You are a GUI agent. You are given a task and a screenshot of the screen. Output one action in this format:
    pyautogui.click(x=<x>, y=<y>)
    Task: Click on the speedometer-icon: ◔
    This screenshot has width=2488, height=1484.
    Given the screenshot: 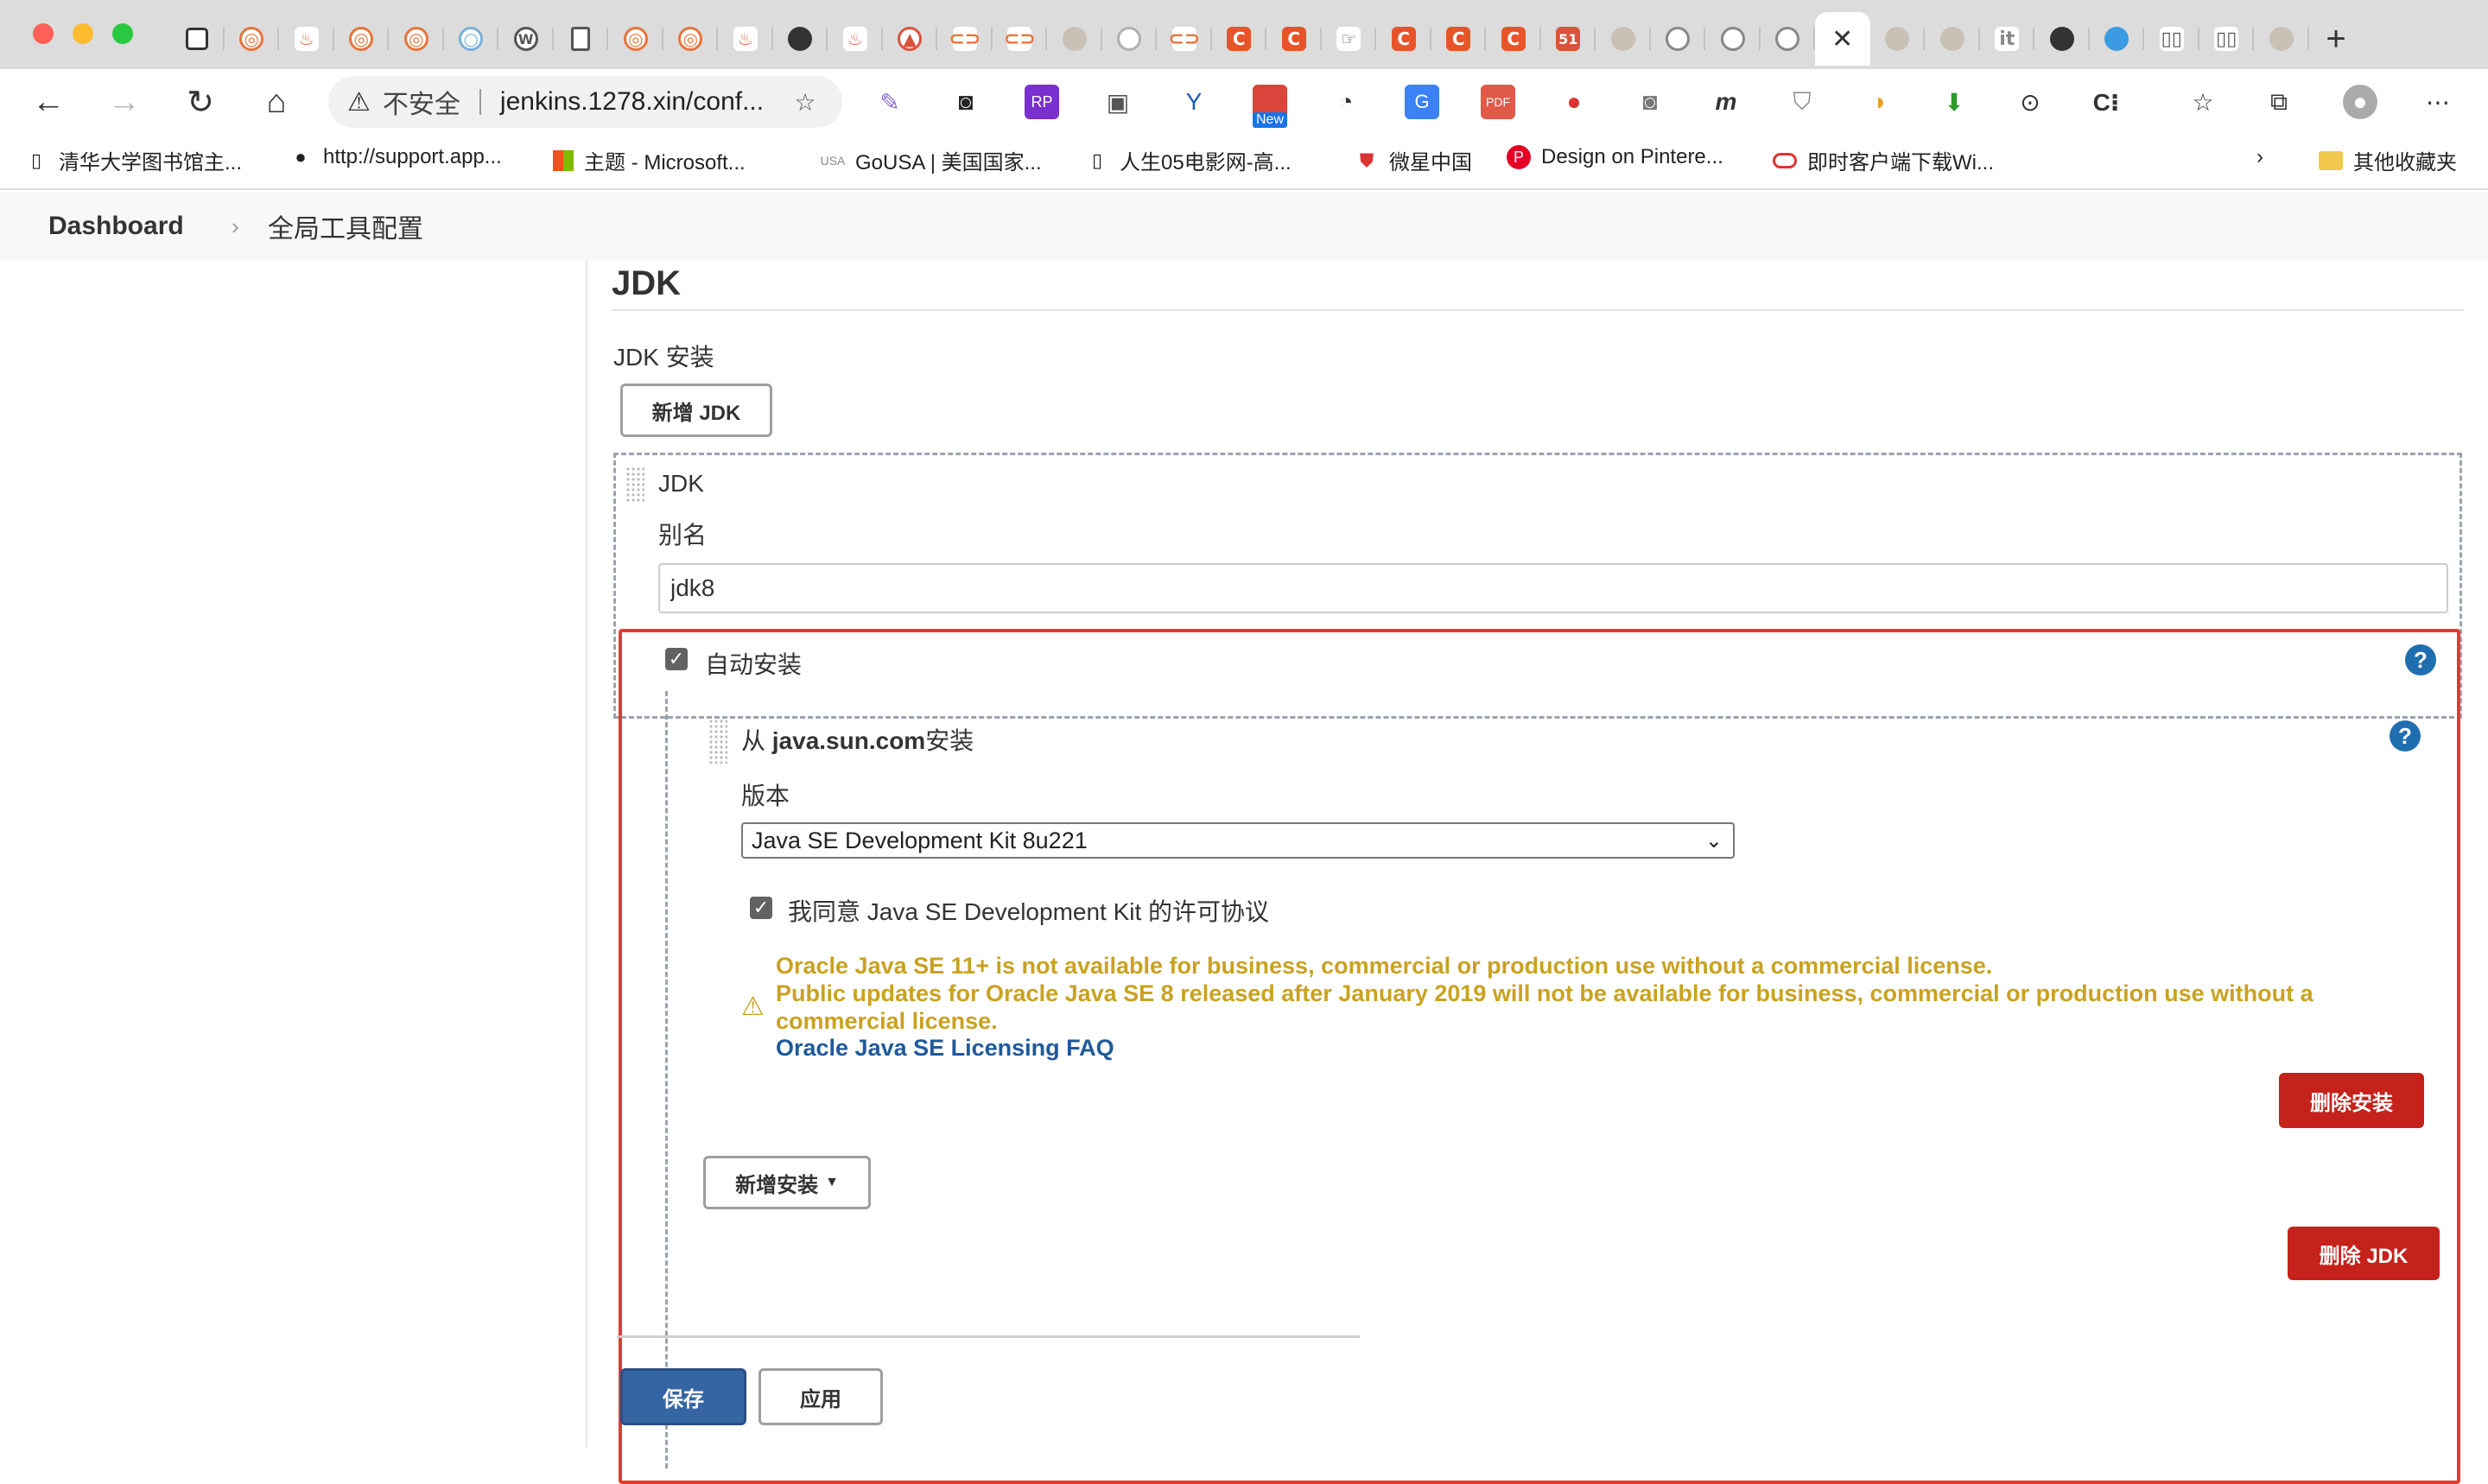 What is the action you would take?
    pyautogui.click(x=1346, y=102)
    